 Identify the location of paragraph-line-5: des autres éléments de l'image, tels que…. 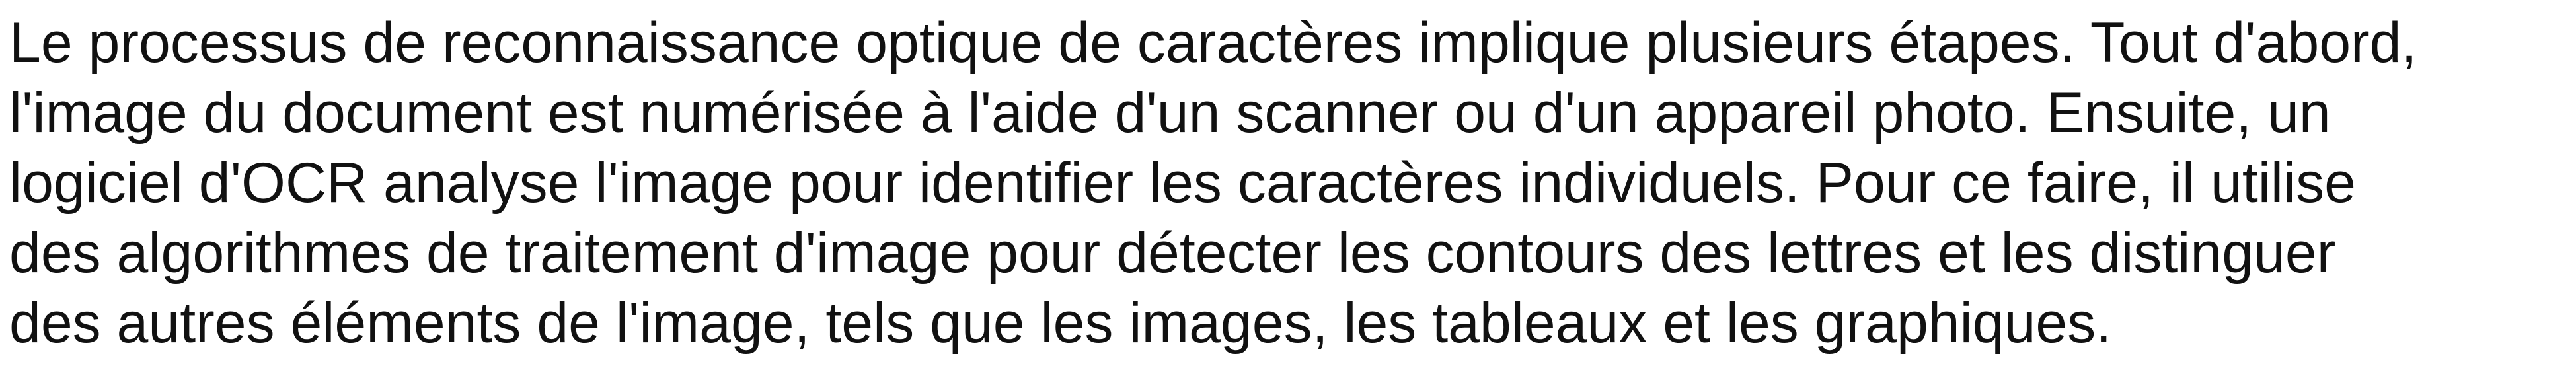
(1061, 323).